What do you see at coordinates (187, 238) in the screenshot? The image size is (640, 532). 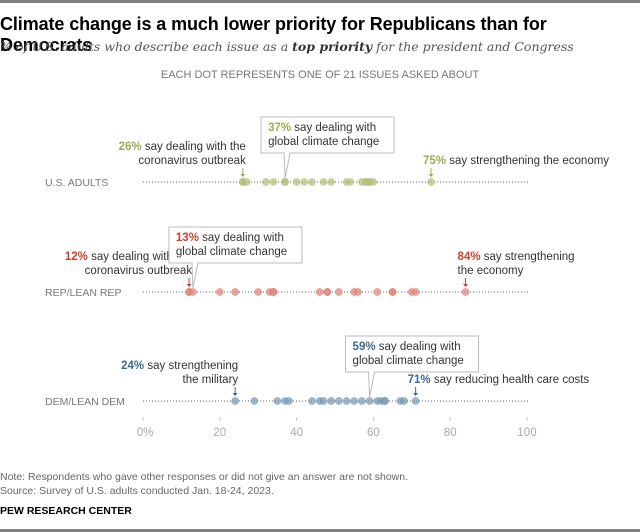 I see `annotation-percent: 13%` at bounding box center [187, 238].